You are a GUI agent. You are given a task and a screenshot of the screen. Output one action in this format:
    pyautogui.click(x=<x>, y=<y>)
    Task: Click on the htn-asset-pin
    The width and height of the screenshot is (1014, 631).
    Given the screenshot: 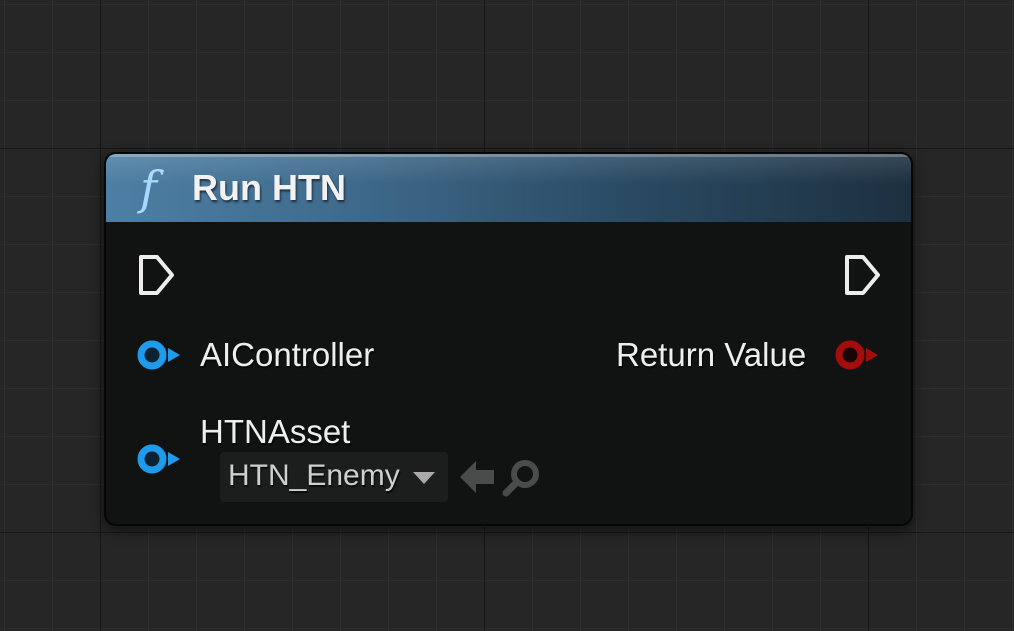 What is the action you would take?
    pyautogui.click(x=160, y=459)
    